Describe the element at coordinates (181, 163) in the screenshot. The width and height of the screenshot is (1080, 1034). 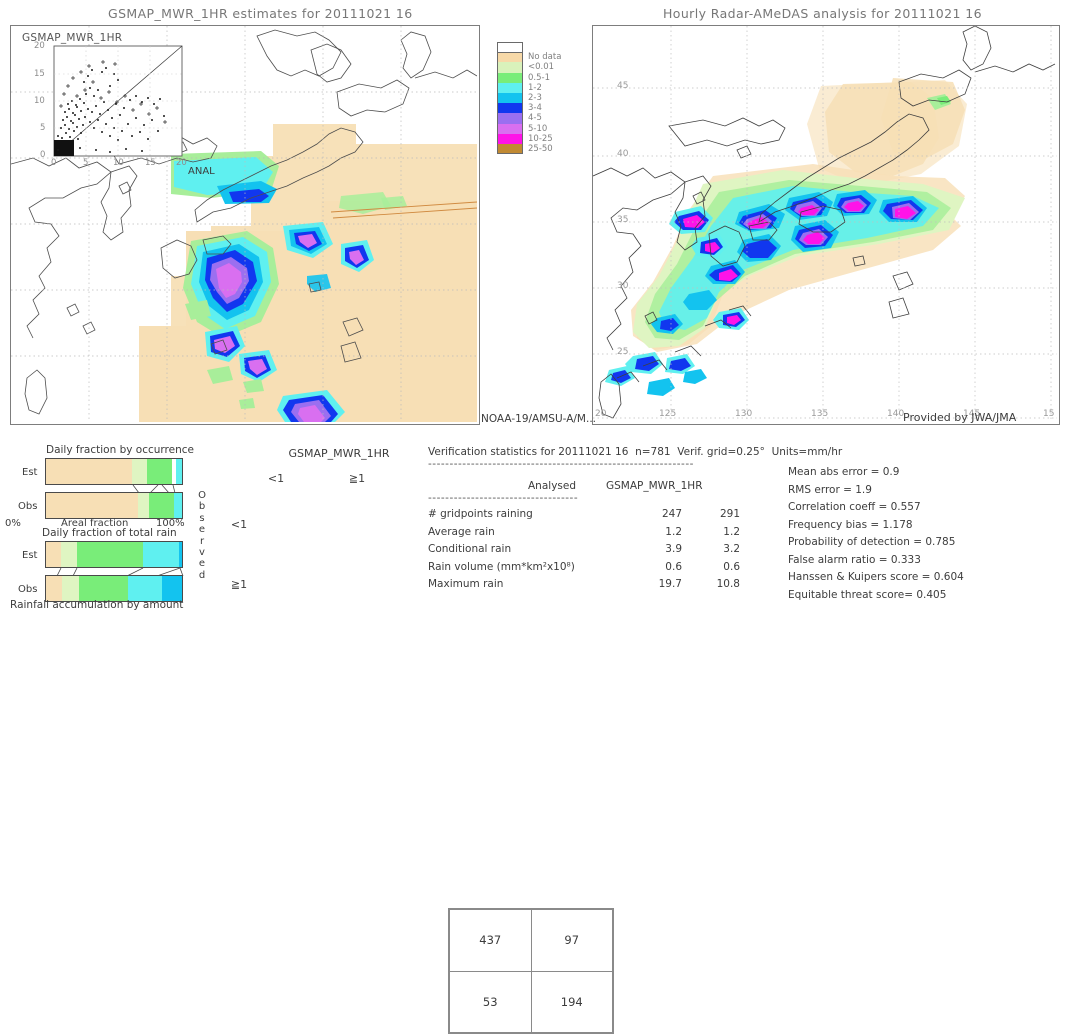
I see `scatter-xtick-20: 20` at that location.